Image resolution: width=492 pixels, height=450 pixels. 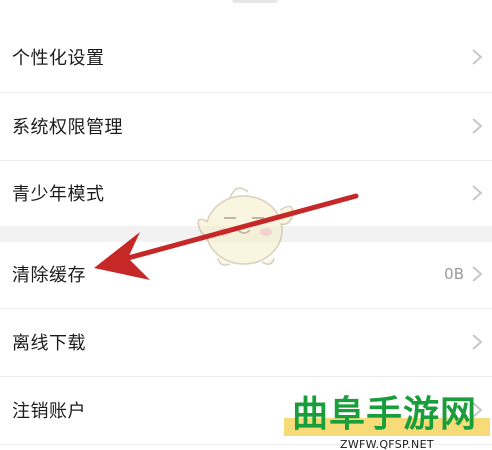 I want to click on row-label: 个性化设置, so click(x=58, y=58).